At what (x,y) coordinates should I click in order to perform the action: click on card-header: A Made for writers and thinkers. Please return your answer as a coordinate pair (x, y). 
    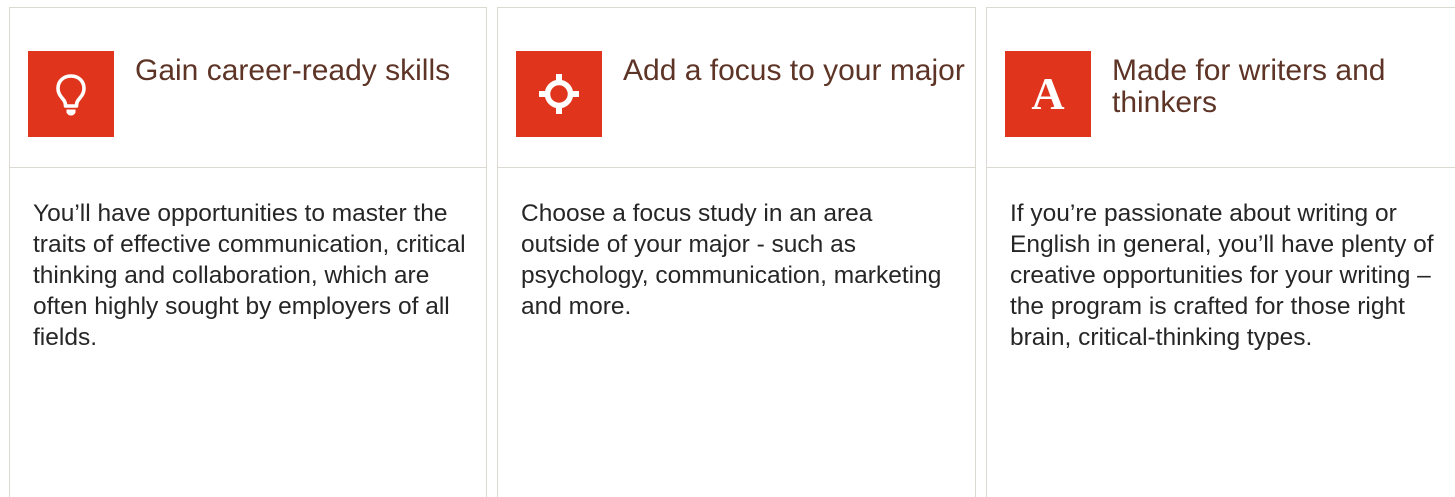
    Looking at the image, I should click on (1221, 88).